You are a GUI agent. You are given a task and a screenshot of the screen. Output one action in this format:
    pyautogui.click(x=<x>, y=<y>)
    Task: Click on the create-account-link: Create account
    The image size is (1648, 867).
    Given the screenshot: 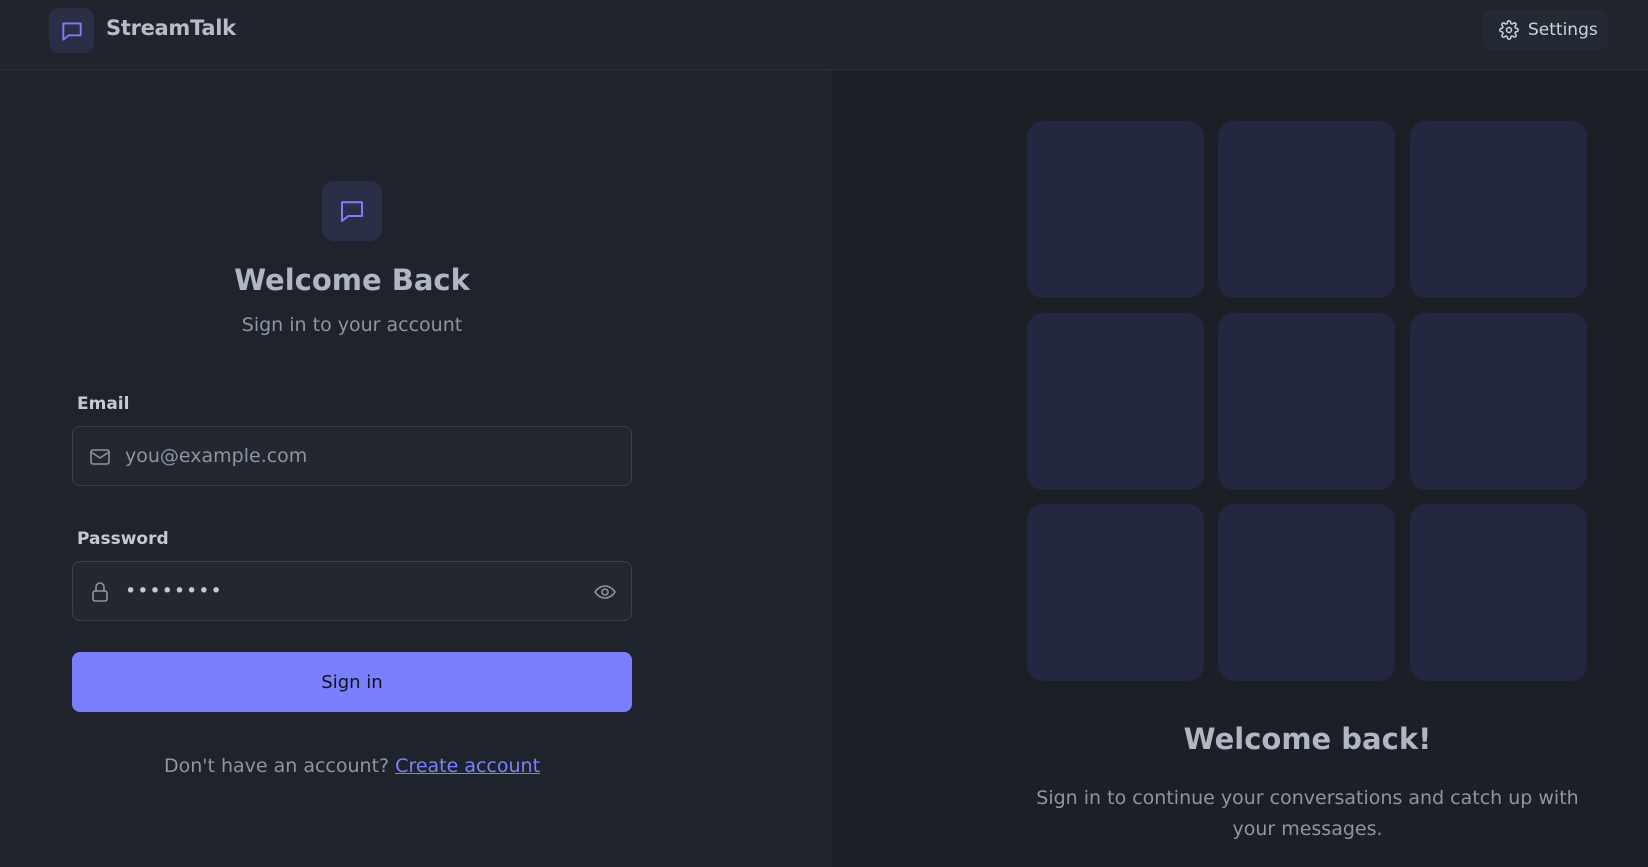 What is the action you would take?
    pyautogui.click(x=467, y=766)
    